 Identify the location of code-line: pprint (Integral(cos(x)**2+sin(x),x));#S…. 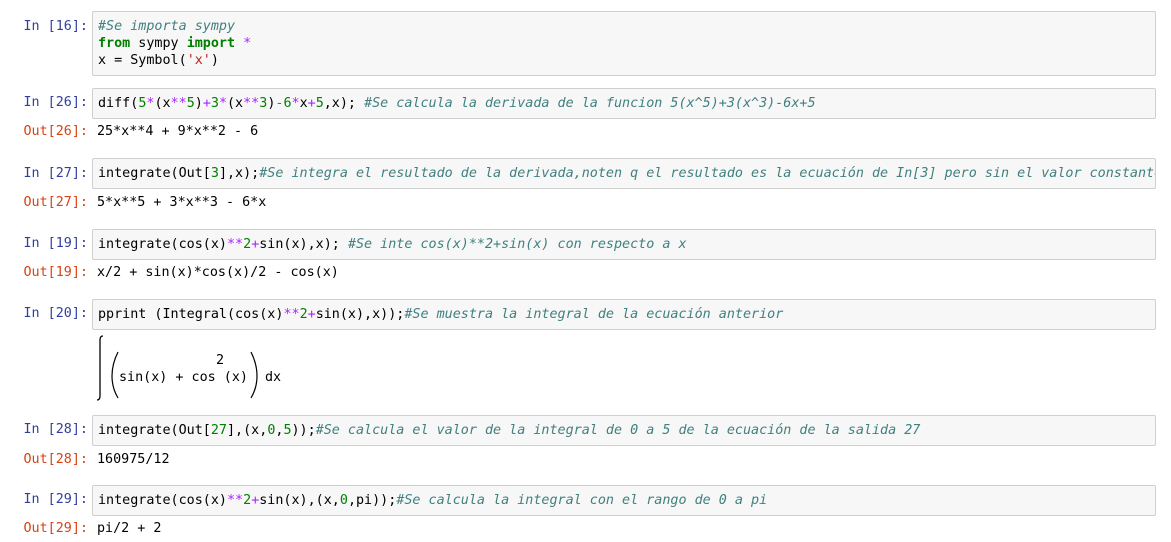
(624, 314).